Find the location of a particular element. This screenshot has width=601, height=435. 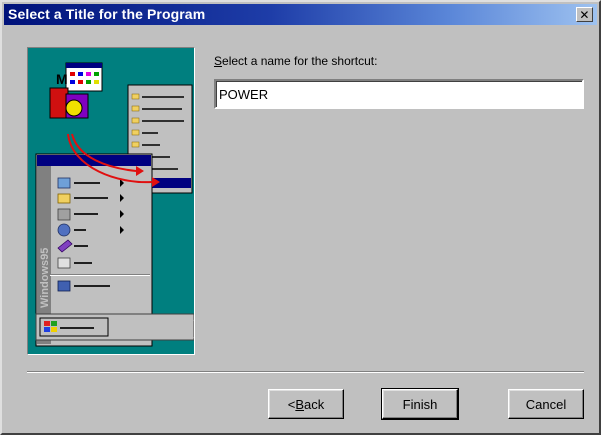

close-button: ✕ is located at coordinates (584, 14).